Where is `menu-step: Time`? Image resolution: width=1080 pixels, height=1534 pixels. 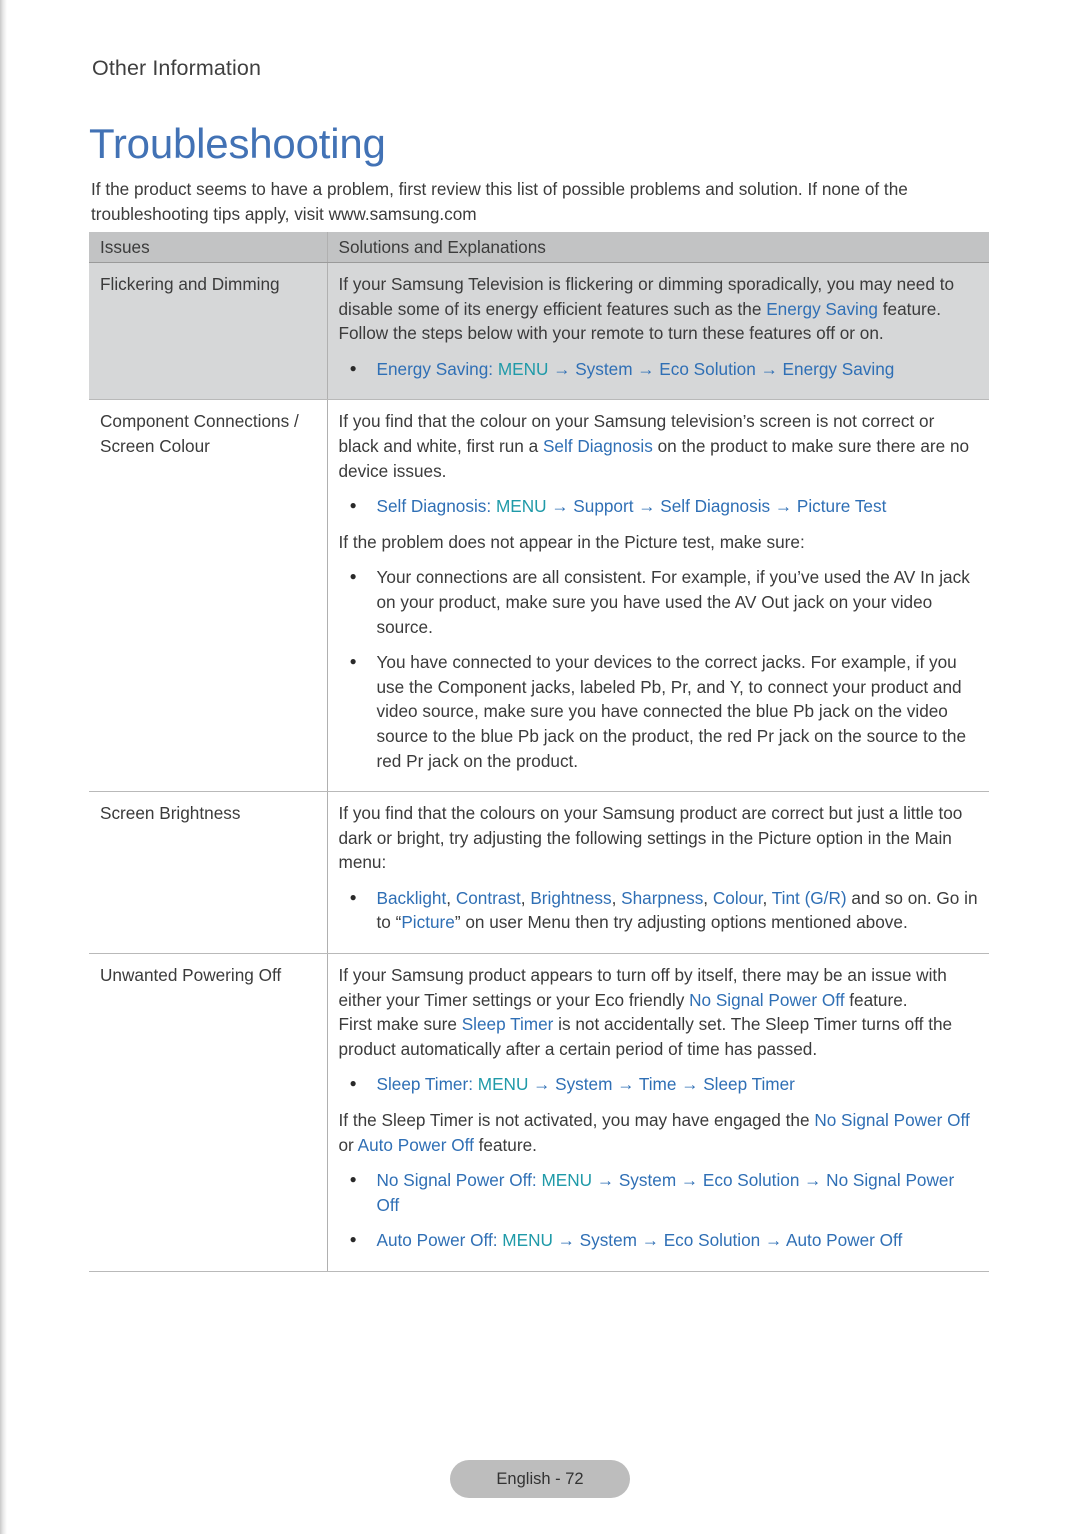
menu-step: Time is located at coordinates (657, 1084).